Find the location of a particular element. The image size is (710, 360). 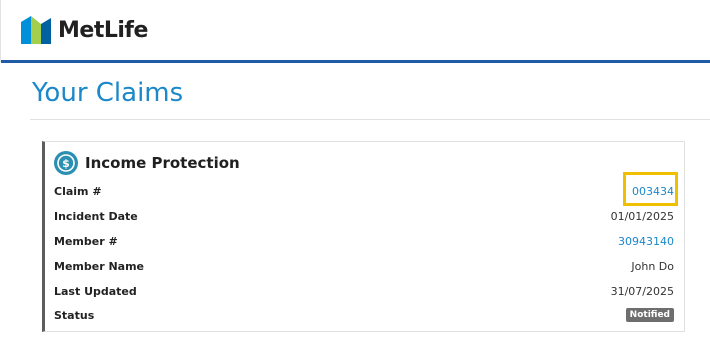

metlife-logo: MetLife is located at coordinates (84, 30).